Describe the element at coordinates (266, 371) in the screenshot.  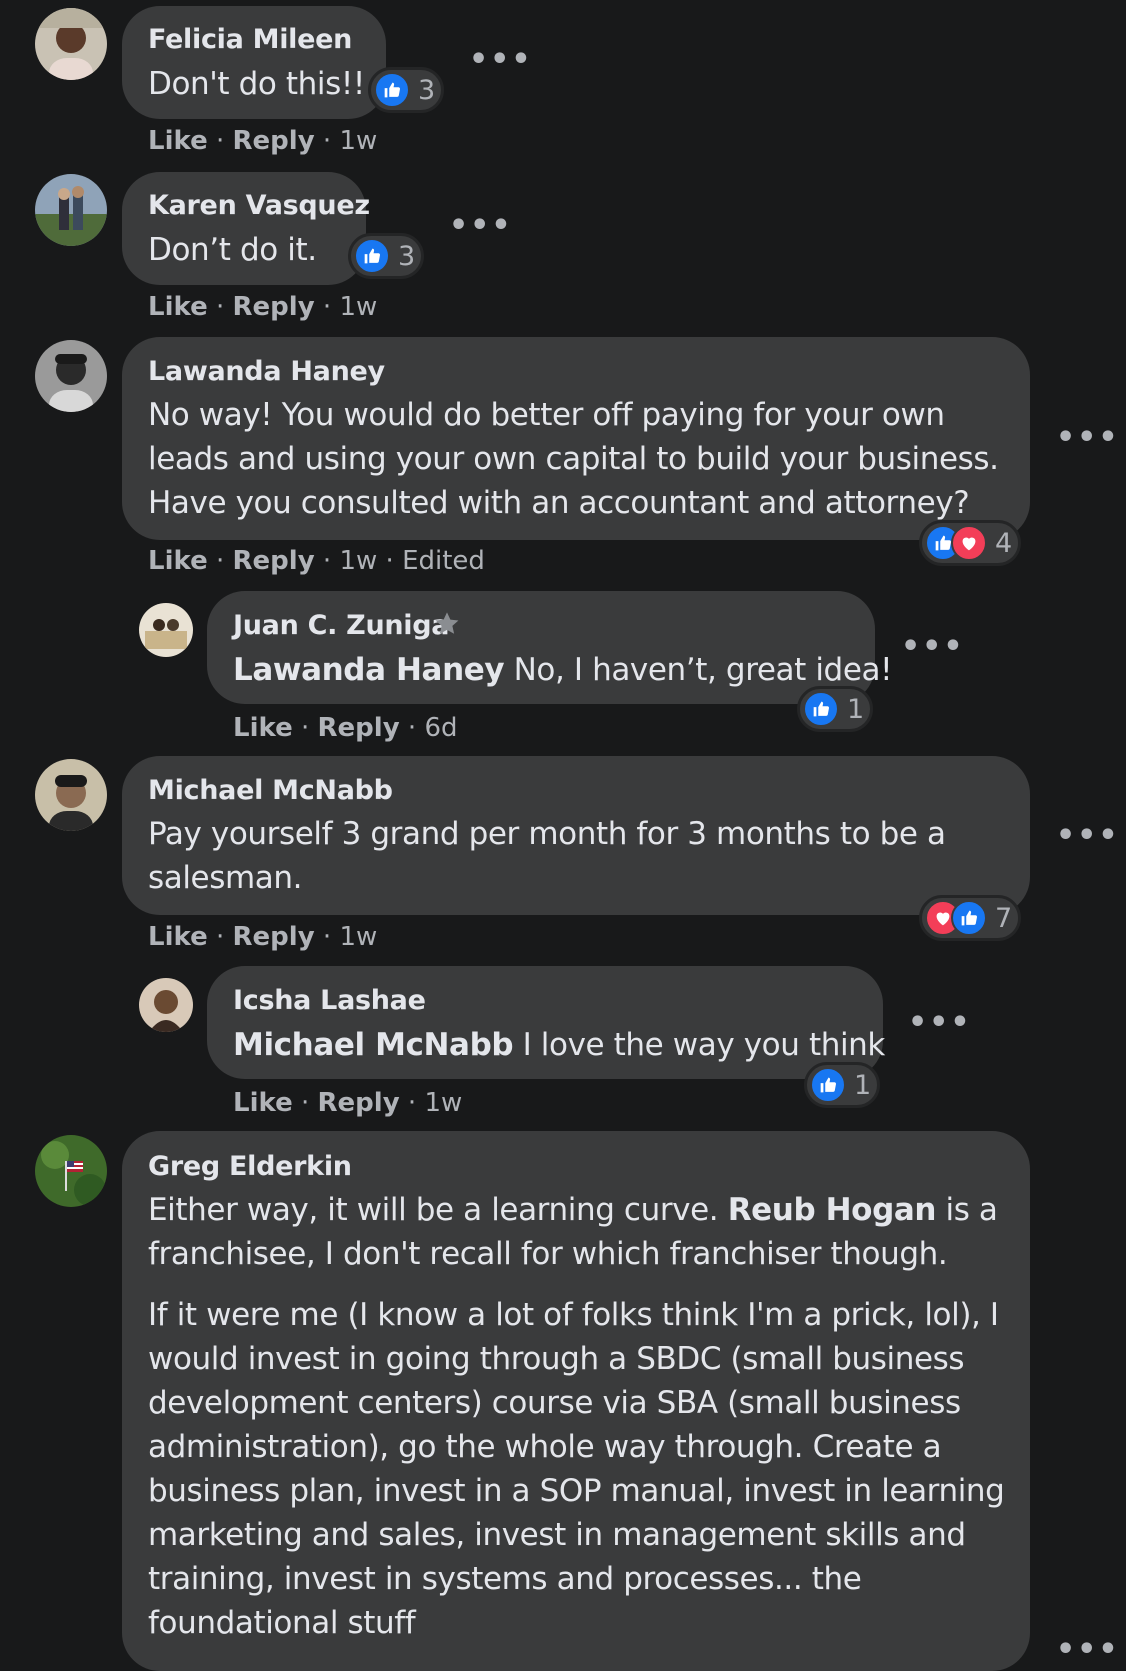
I see `author-name: Lawanda Haney` at that location.